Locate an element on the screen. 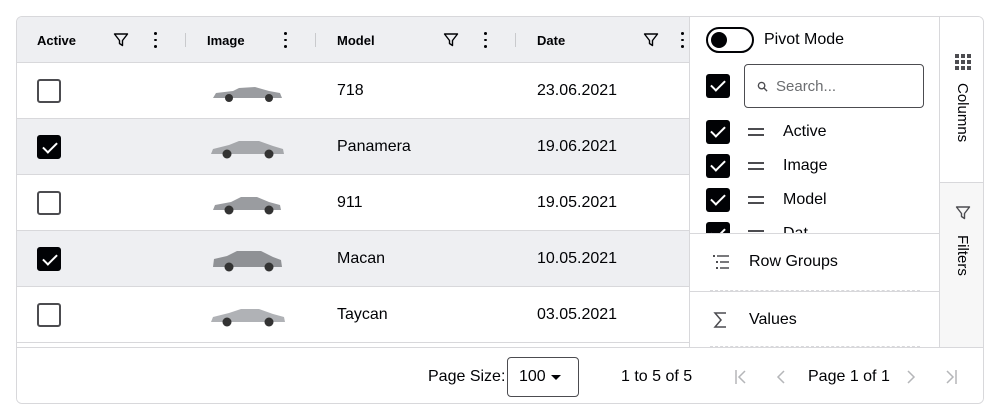 This screenshot has height=420, width=1000. tab-filters-label: Filters is located at coordinates (962, 255).